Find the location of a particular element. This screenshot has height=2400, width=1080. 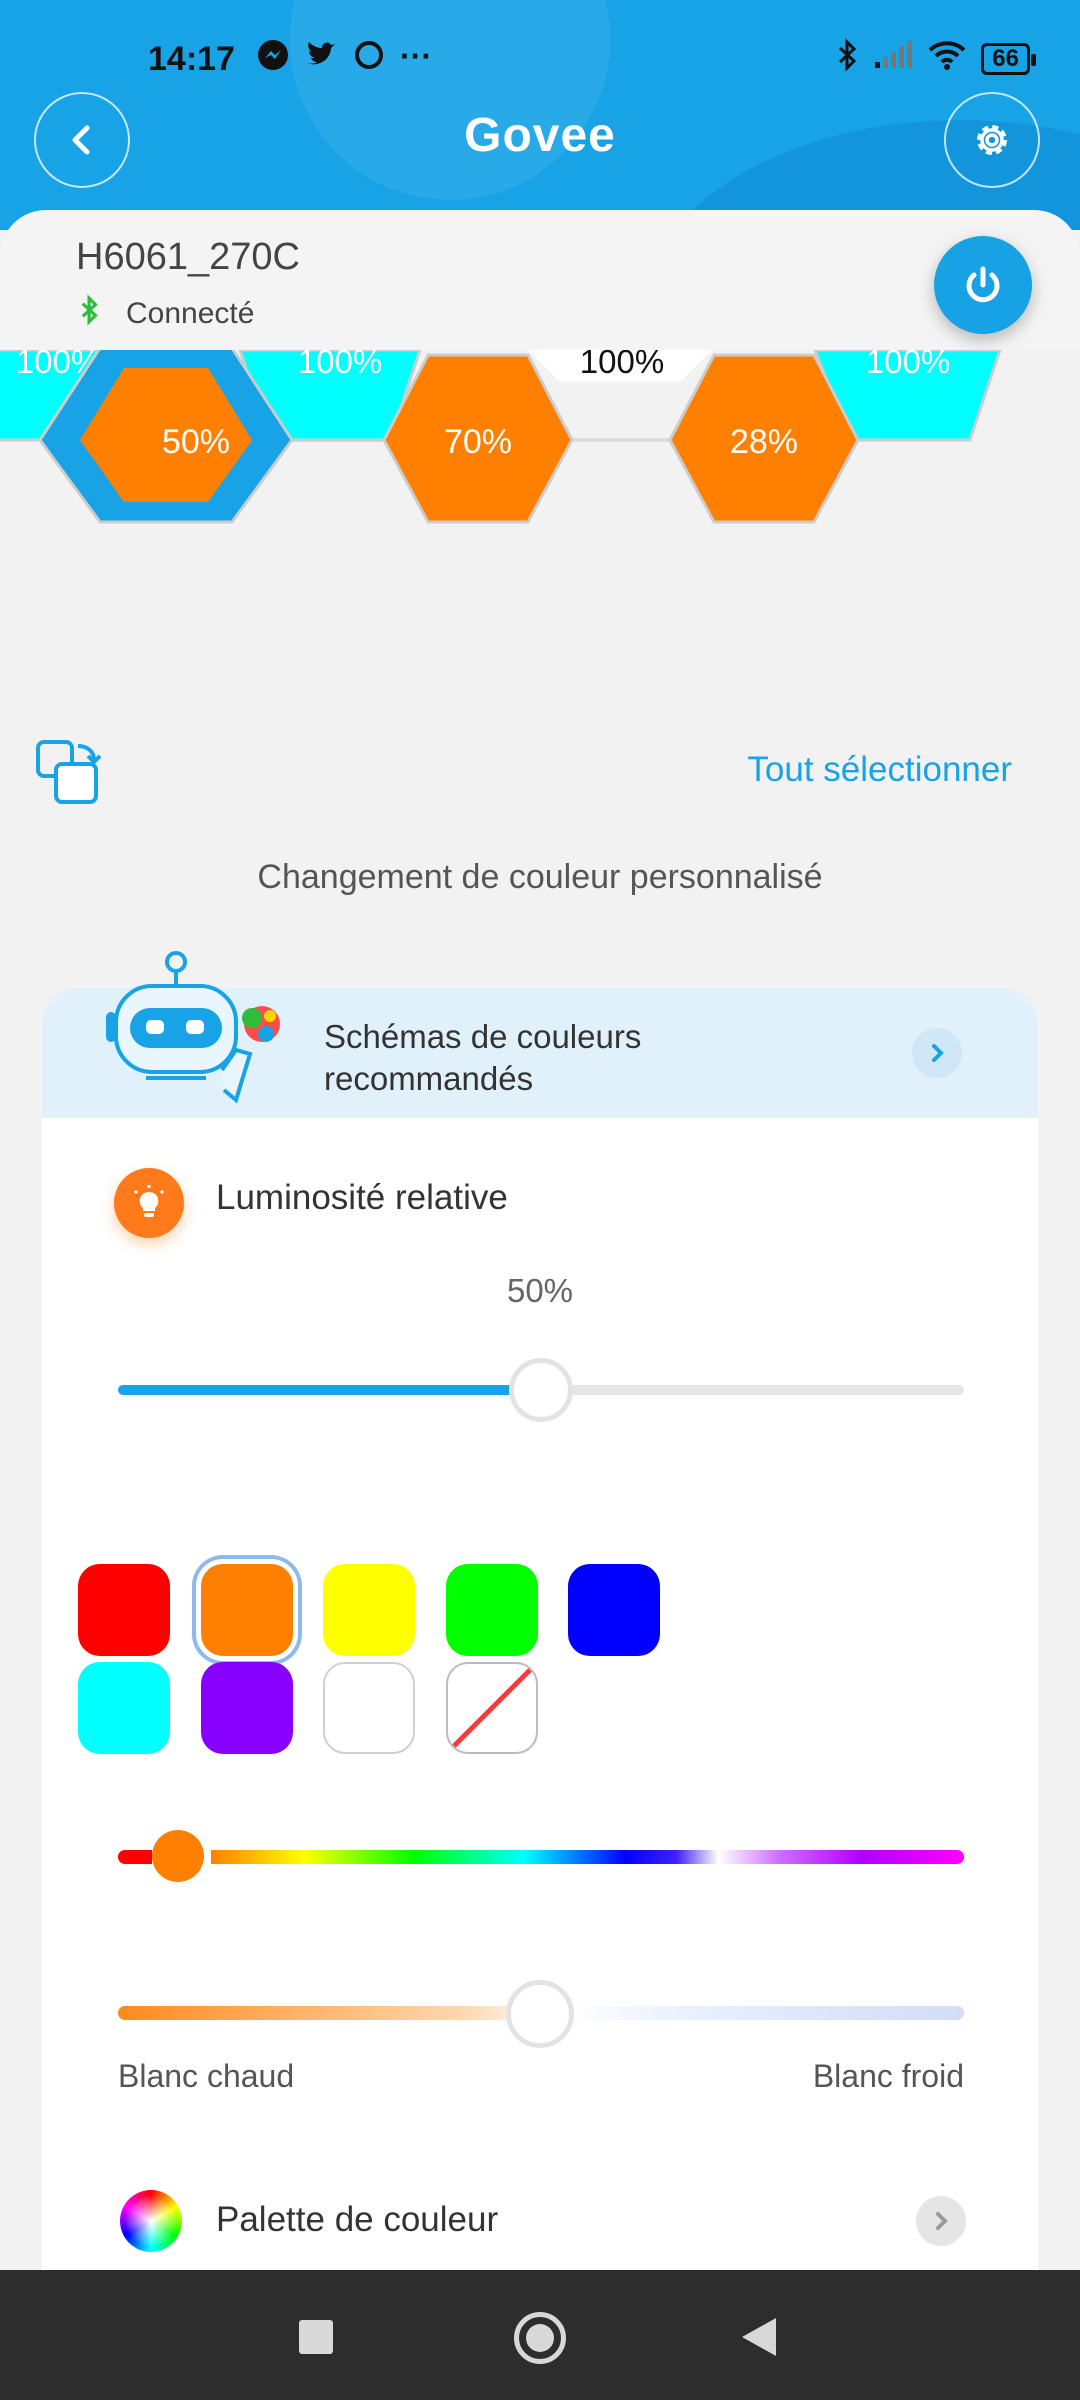

panel-hex: 70% is located at coordinates (478, 438).